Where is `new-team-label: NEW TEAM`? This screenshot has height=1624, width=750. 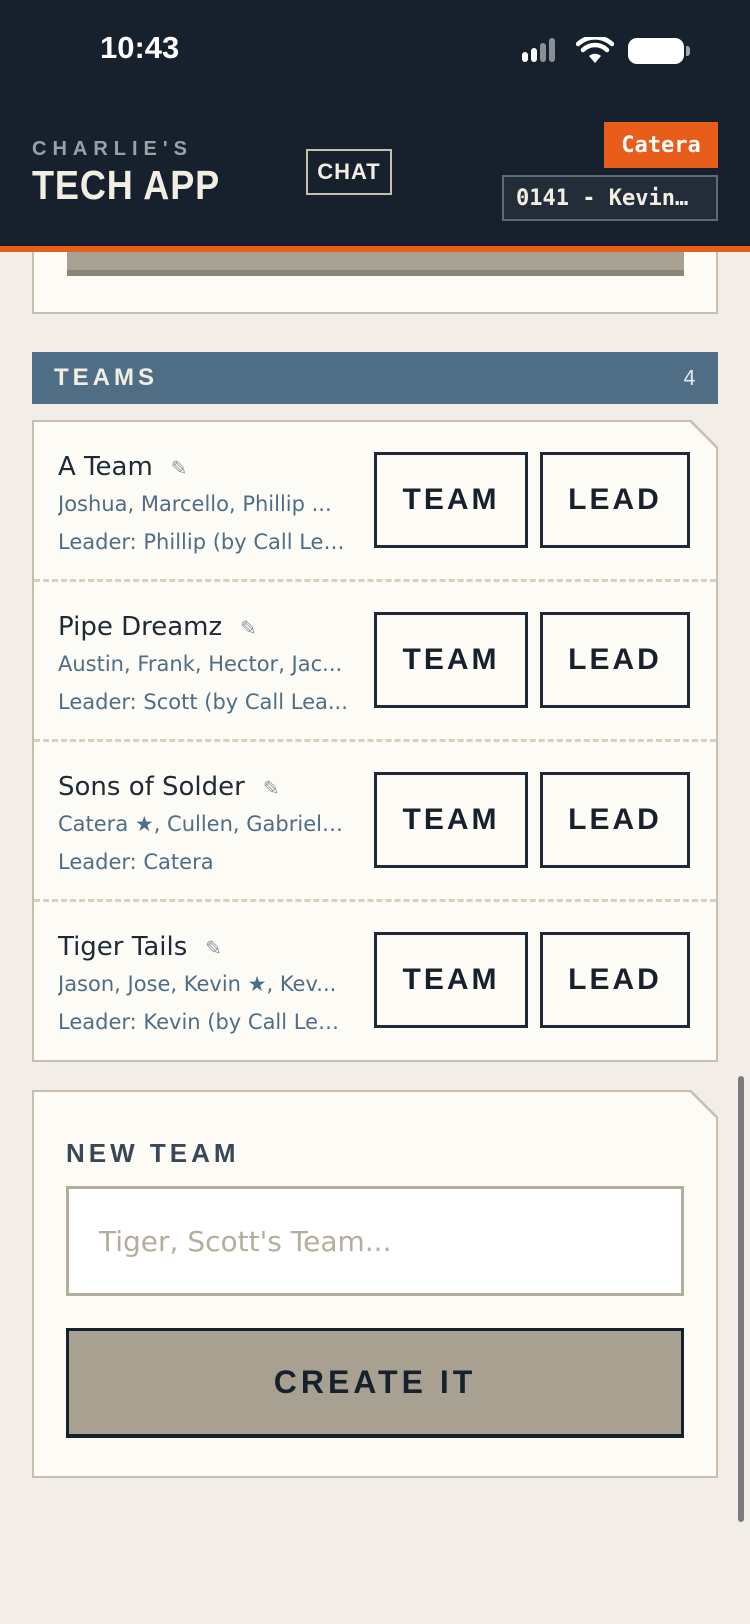
new-team-label: NEW TEAM is located at coordinates (153, 1153).